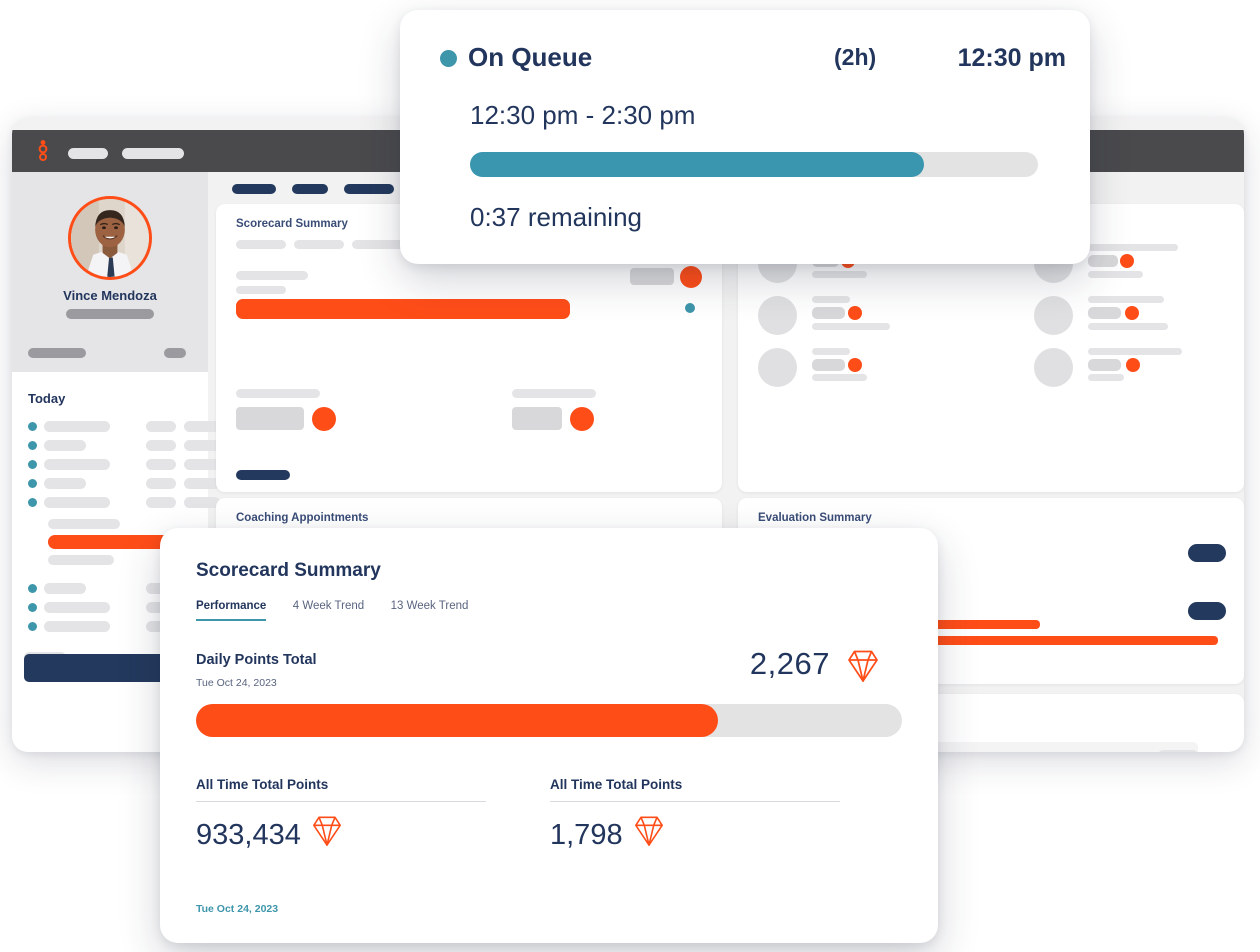 Image resolution: width=1260 pixels, height=952 pixels. I want to click on all-time-total-points-2: All Time Total Points 1,798, so click(695, 816).